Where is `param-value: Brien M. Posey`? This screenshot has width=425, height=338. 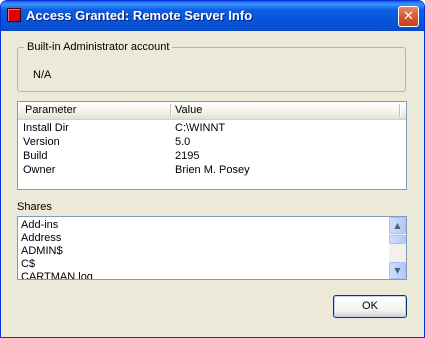
param-value: Brien M. Posey is located at coordinates (212, 170).